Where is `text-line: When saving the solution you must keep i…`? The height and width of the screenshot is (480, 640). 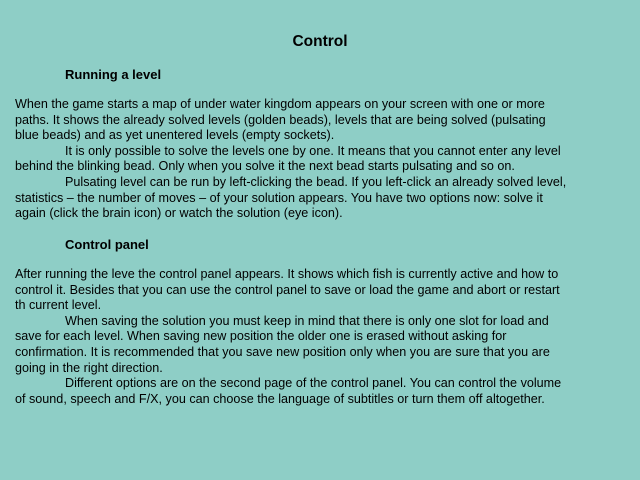
text-line: When saving the solution you must keep i… is located at coordinates (307, 320).